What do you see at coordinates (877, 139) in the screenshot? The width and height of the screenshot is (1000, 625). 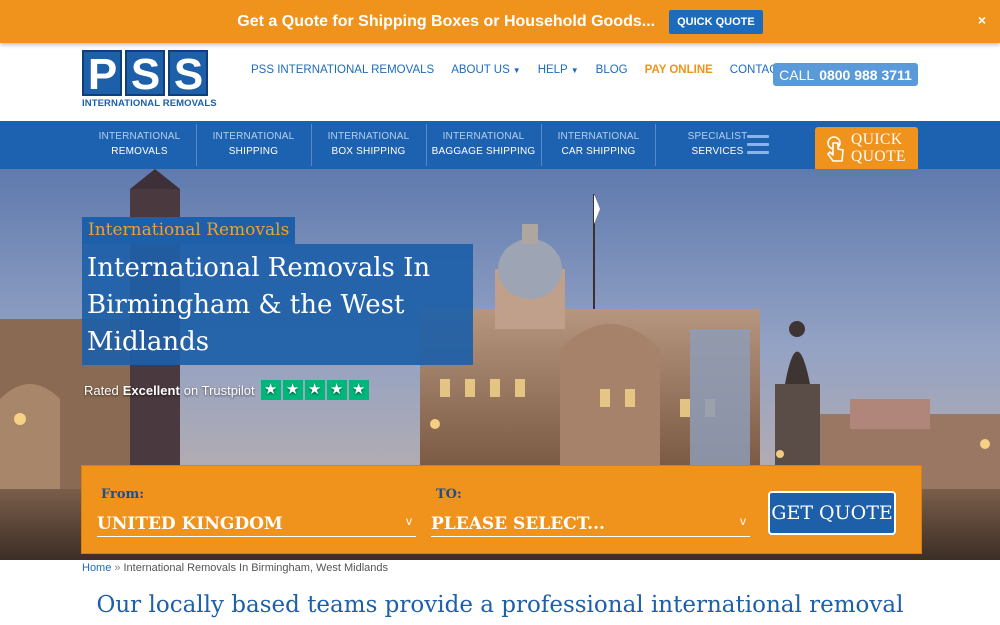 I see `quick-quote-line1: QUICK` at bounding box center [877, 139].